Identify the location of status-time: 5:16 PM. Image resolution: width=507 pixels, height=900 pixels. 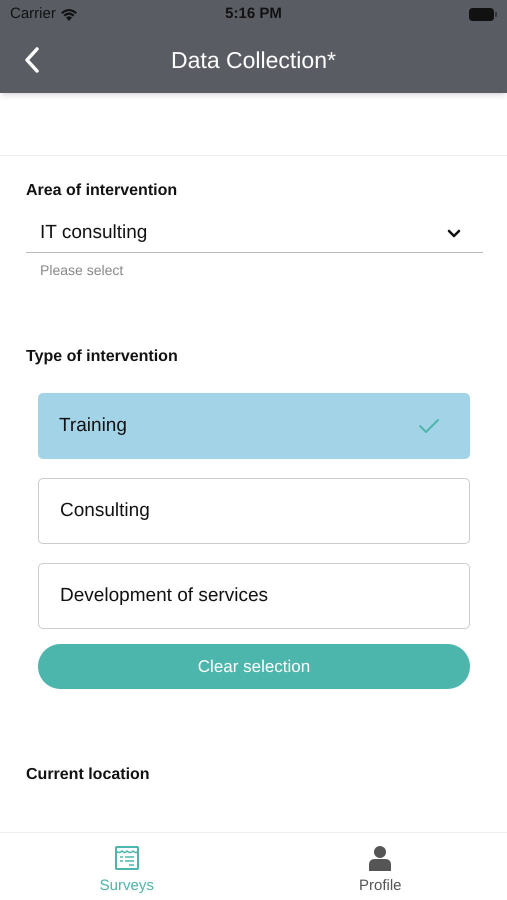
(253, 14).